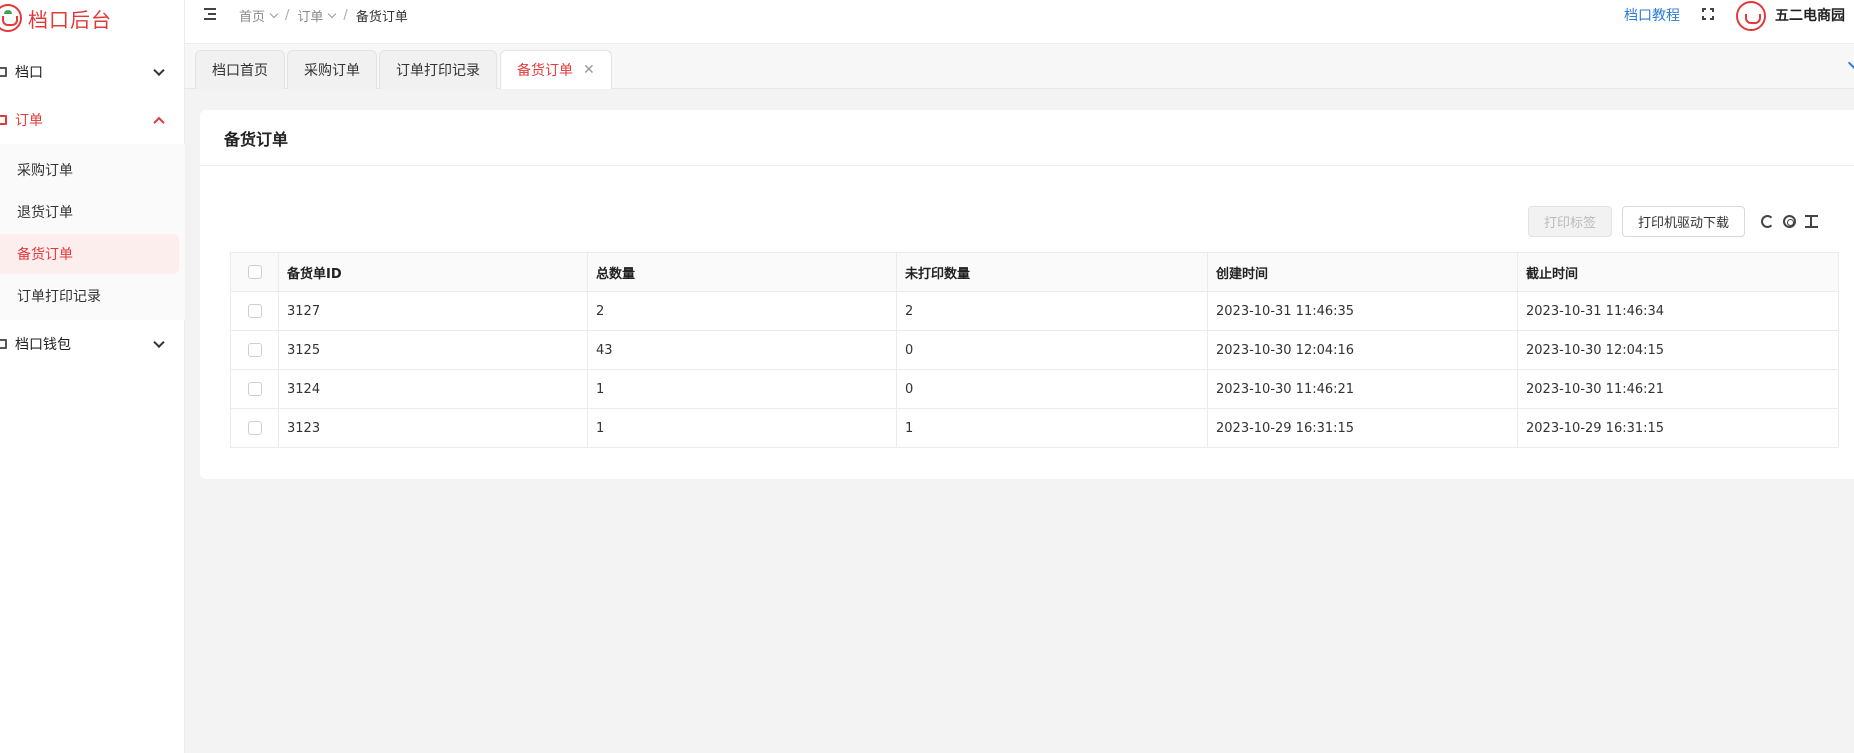 The width and height of the screenshot is (1854, 753). I want to click on printer-driver-download-button: 打印机驱动下载, so click(1684, 221).